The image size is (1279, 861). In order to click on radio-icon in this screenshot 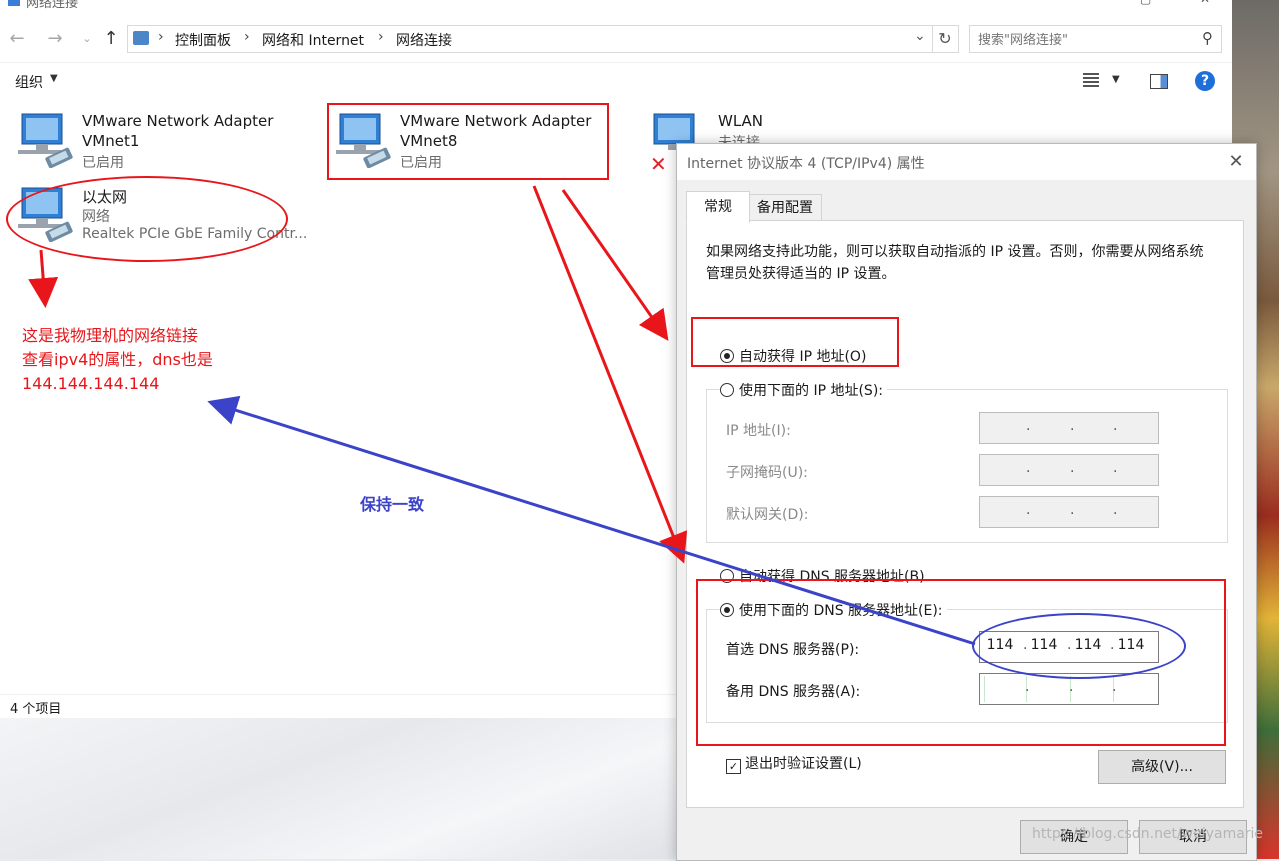, I will do `click(727, 390)`.